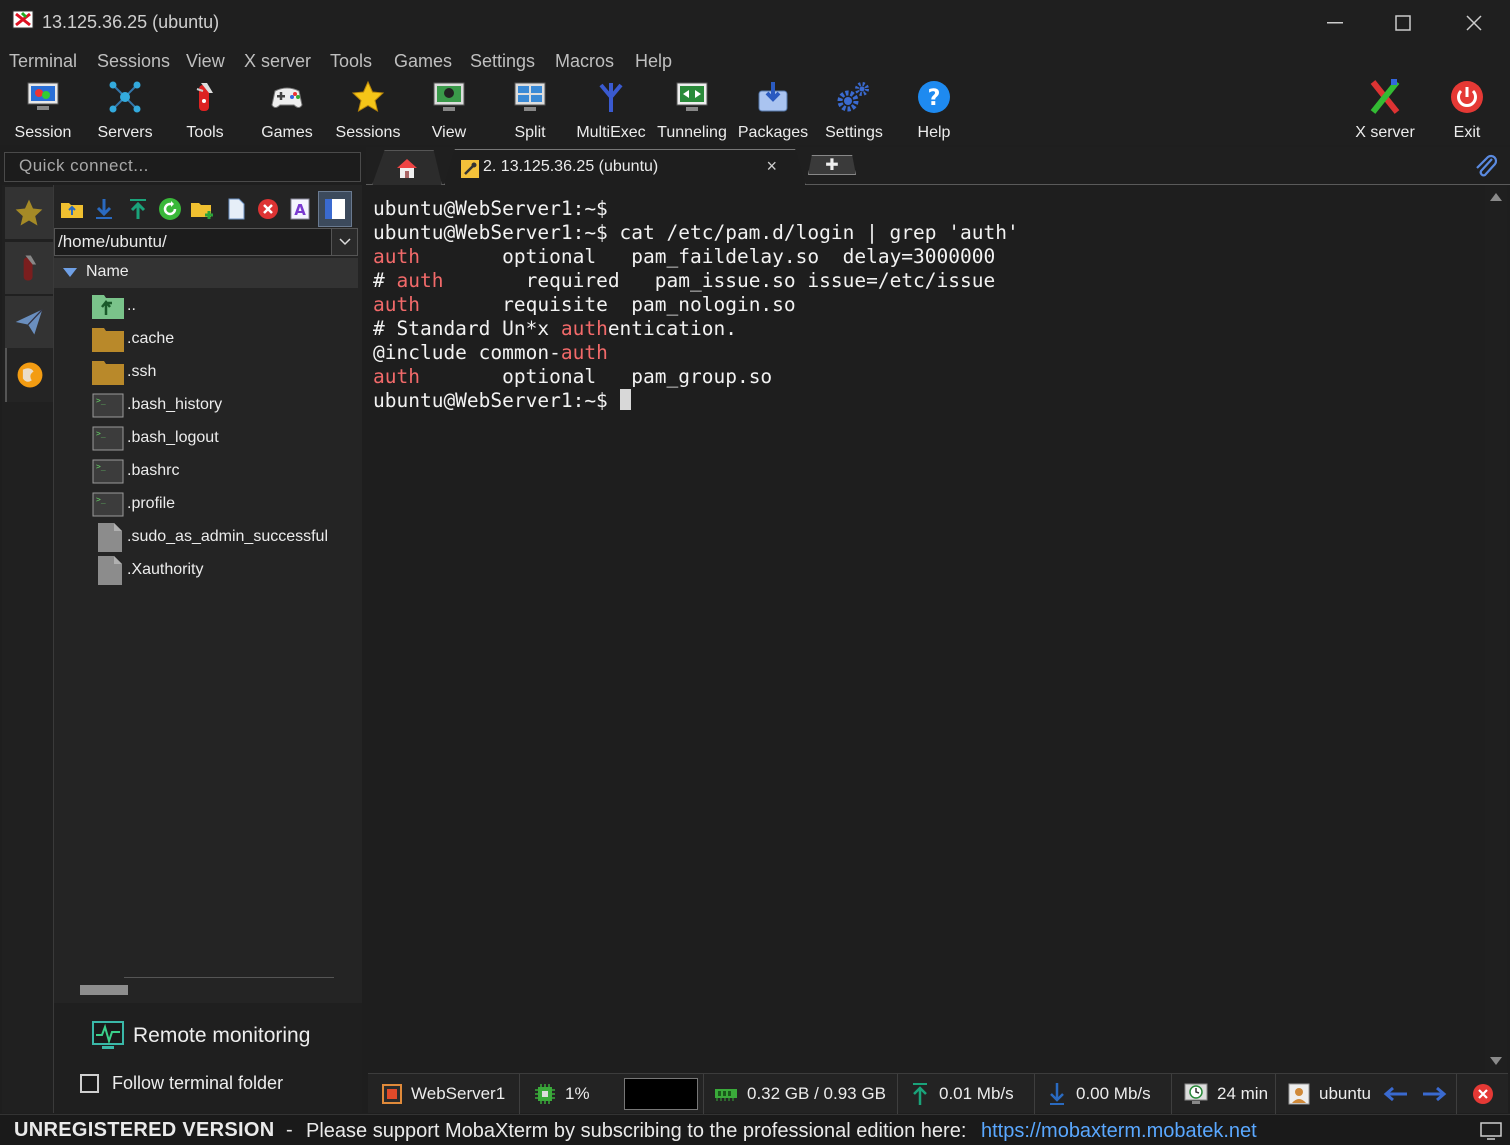 The width and height of the screenshot is (1510, 1145). Describe the element at coordinates (131, 305) in the screenshot. I see `file-name: ..` at that location.